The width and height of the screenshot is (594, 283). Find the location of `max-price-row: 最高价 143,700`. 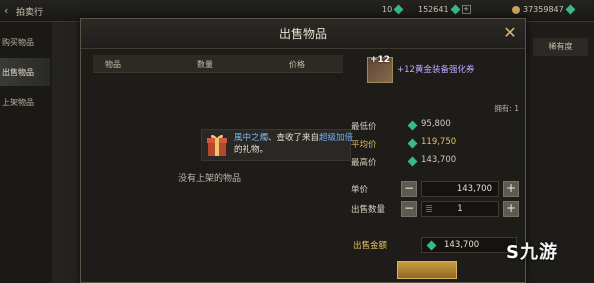

max-price-row: 最高价 143,700 is located at coordinates (435, 162).